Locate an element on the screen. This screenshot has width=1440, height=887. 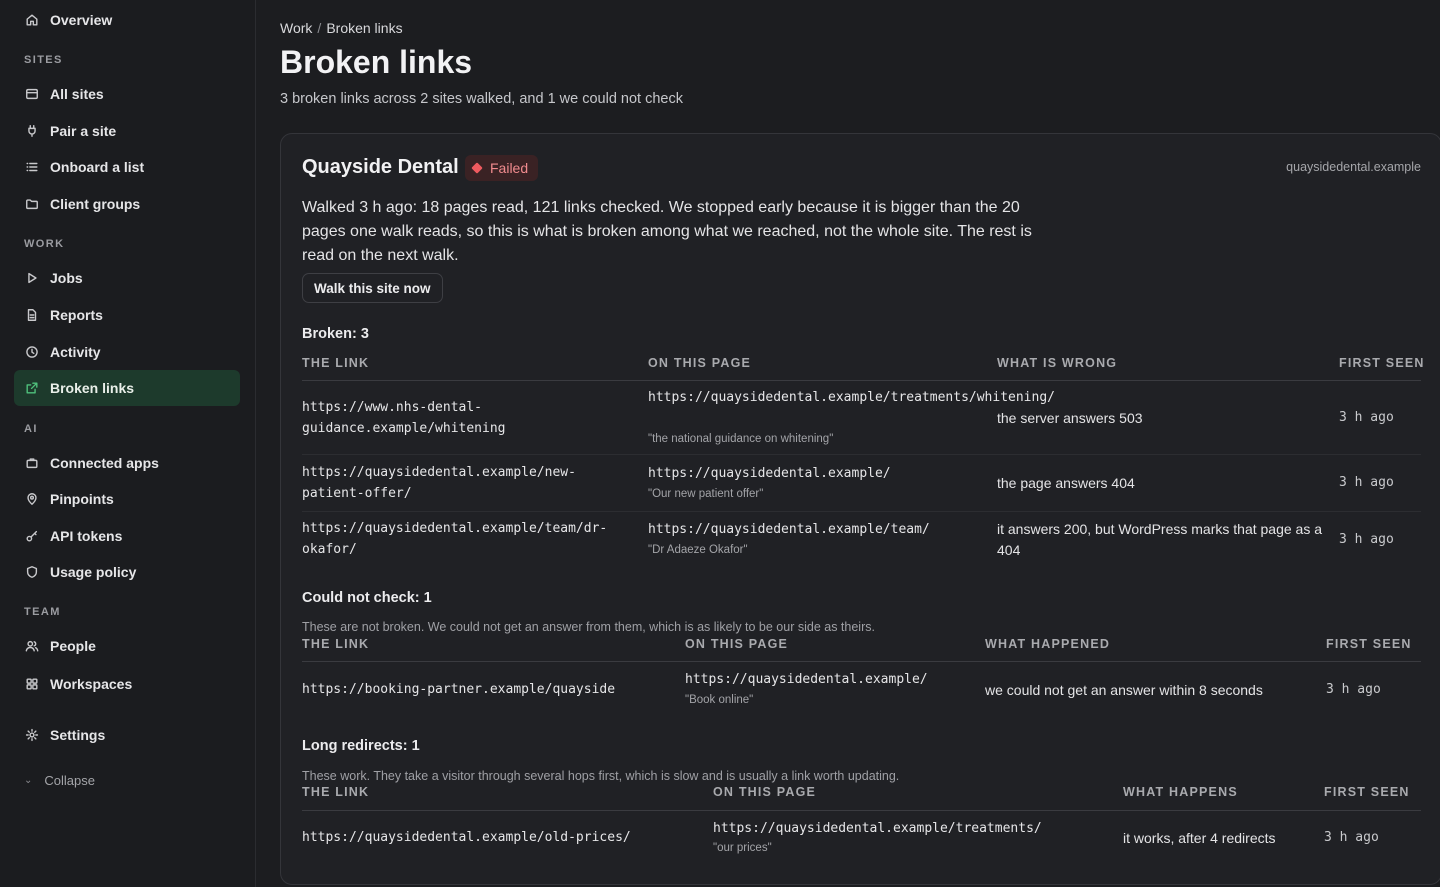
sidebar-item-pinpoints: Pinpoints is located at coordinates (127, 499).